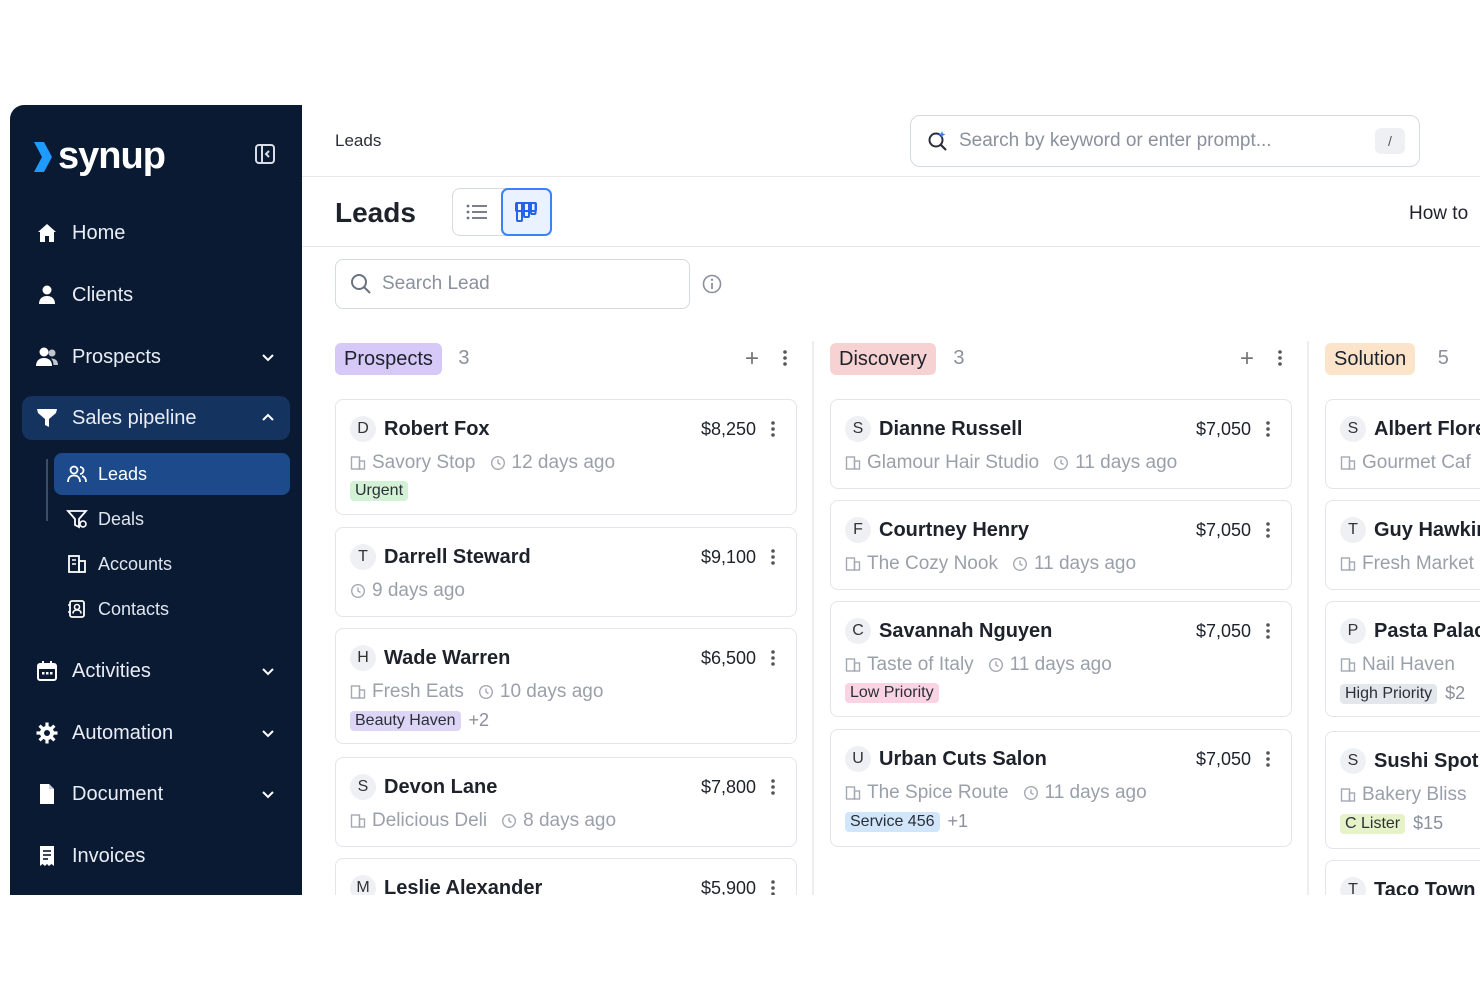 The image size is (1480, 987). I want to click on brand-logo: synup, so click(99, 156).